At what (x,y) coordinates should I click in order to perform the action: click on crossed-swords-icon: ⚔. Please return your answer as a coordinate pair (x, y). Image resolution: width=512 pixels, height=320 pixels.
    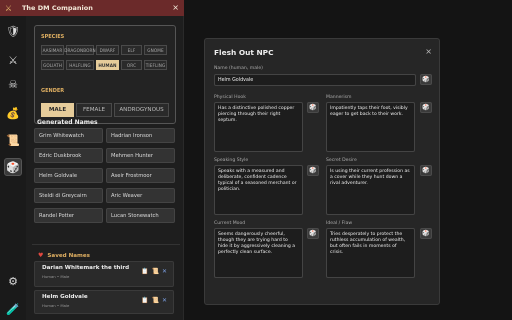
    Looking at the image, I should click on (13, 60).